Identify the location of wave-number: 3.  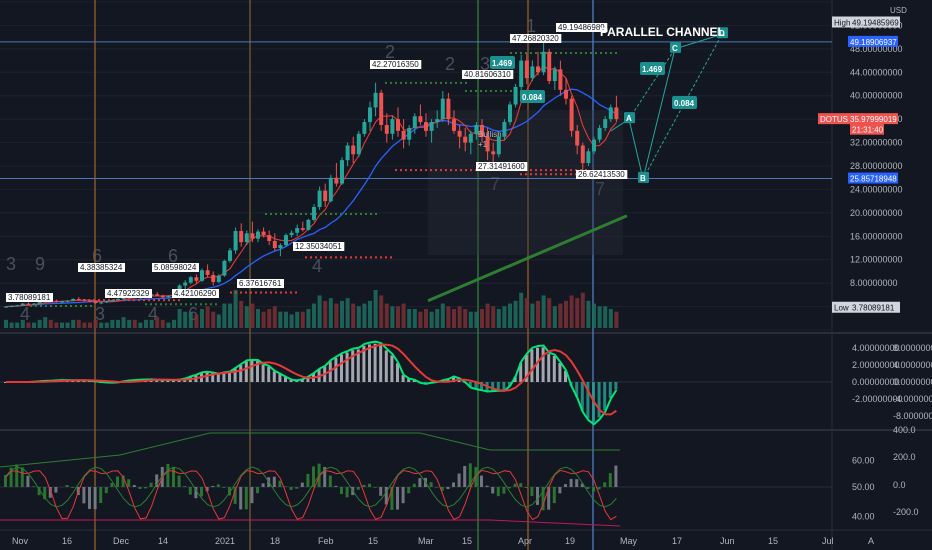
(11, 264).